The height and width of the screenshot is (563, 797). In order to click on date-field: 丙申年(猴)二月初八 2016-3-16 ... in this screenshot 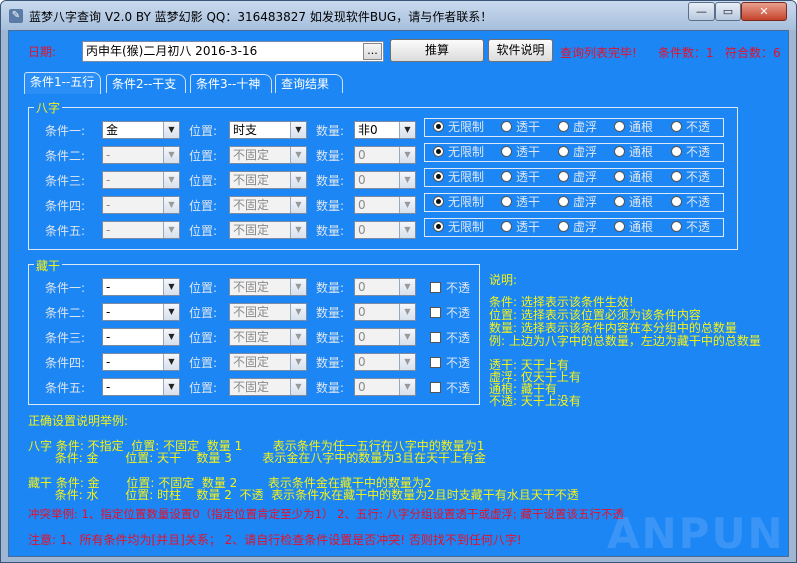, I will do `click(233, 51)`.